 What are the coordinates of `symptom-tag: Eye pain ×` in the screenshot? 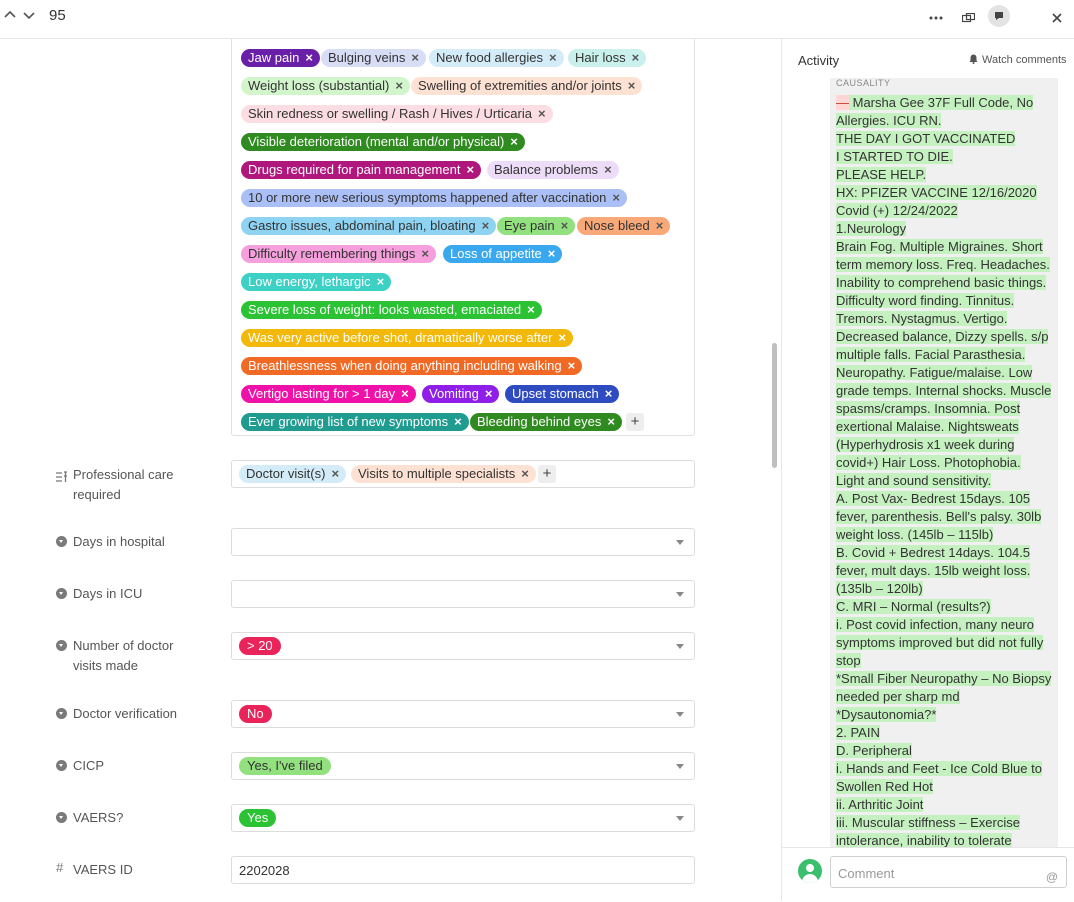 It's located at (536, 226).